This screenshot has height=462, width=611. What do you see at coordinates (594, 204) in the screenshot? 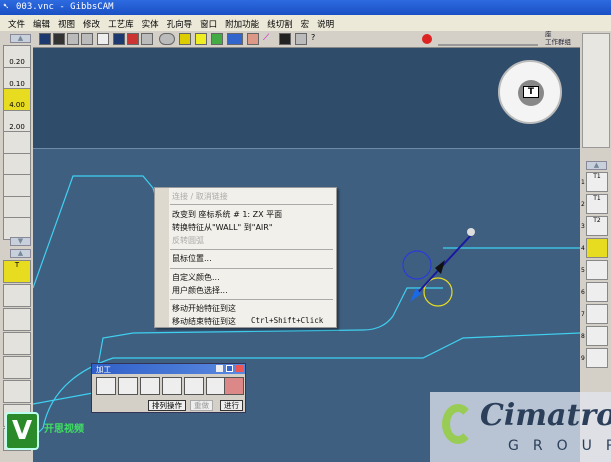
I see `operation-slot: 2 T1` at bounding box center [594, 204].